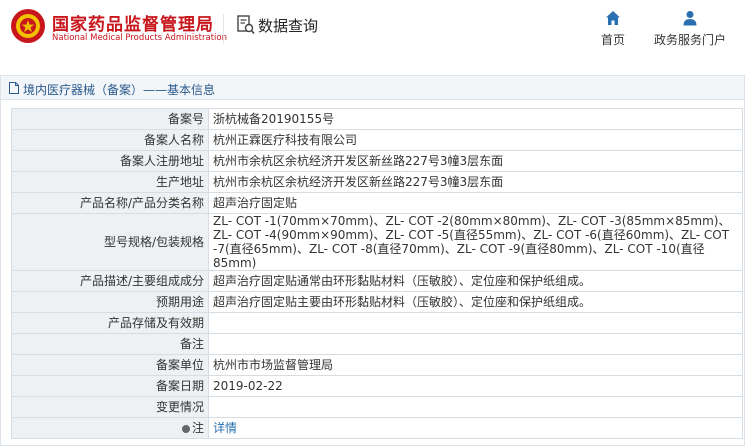 This screenshot has height=446, width=745. Describe the element at coordinates (372, 88) in the screenshot. I see `panel-header: 境内医疗器械（备案）——基本信息` at that location.